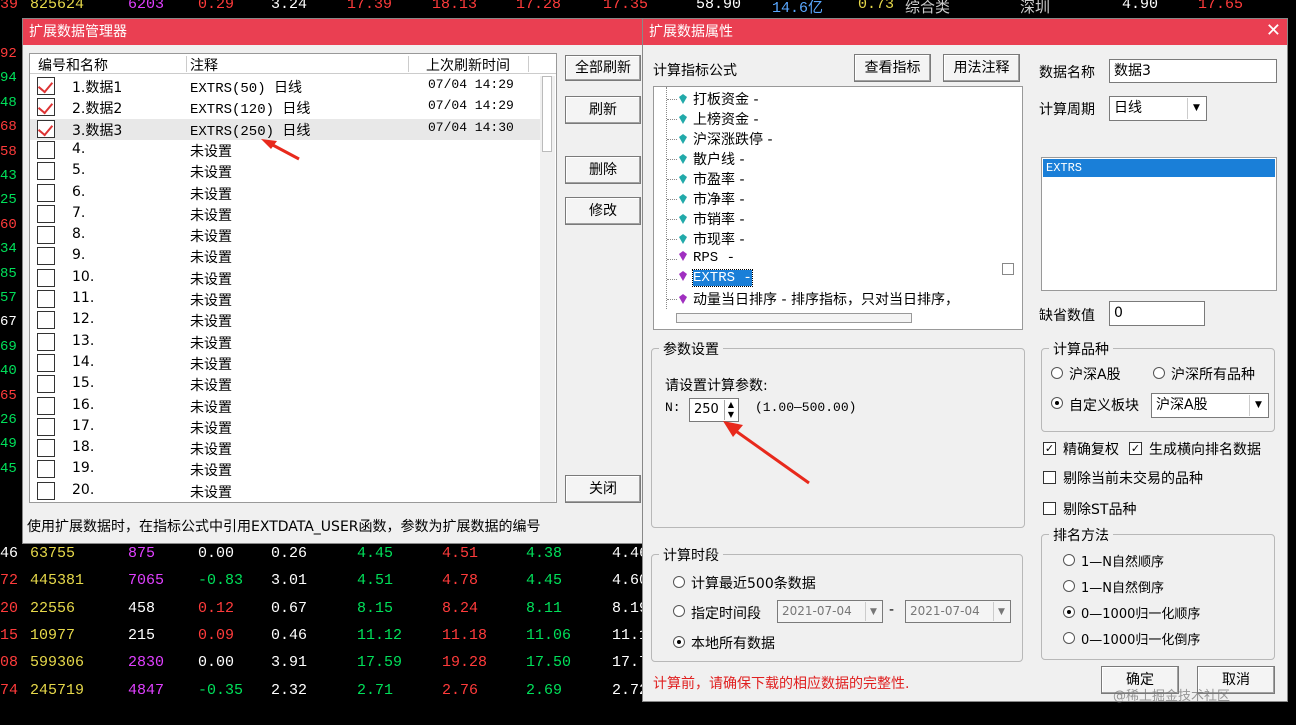 This screenshot has width=1296, height=725. I want to click on list-item: 2.数据2 EXTRS(120) 日线 07/04 14:29, so click(285, 107).